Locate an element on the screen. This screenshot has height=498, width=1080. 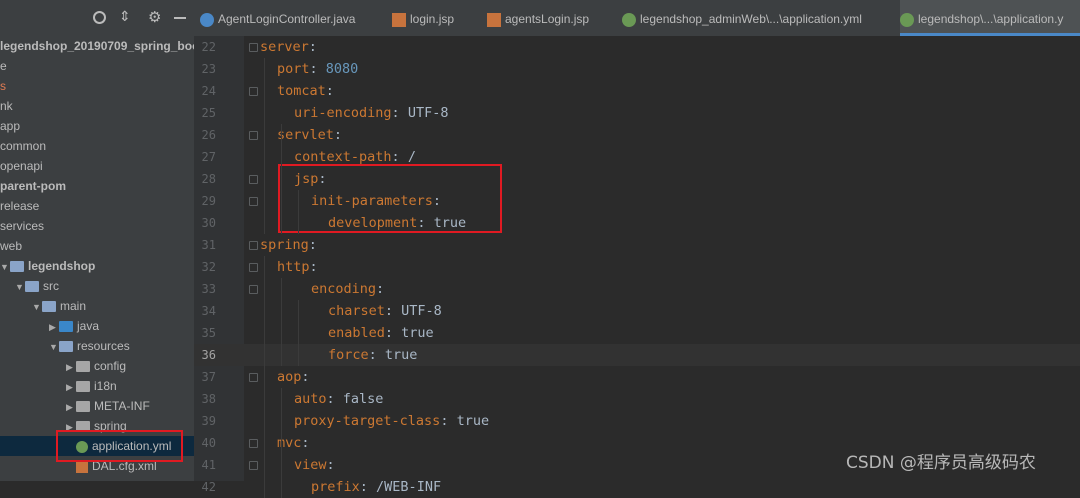
editor-tab: legendshop\...\application.y is located at coordinates (990, 18).